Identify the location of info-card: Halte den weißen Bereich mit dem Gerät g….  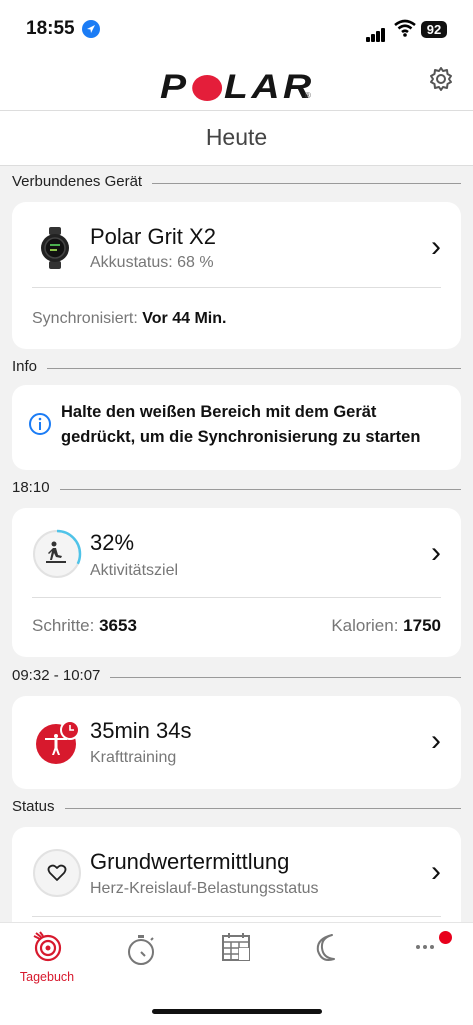
(236, 427).